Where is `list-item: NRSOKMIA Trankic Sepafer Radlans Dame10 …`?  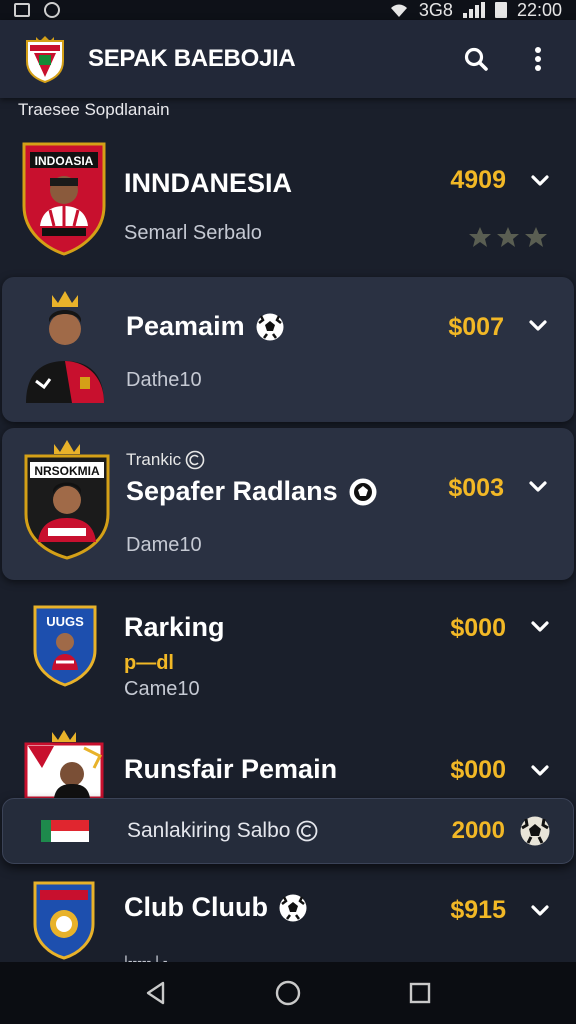 list-item: NRSOKMIA Trankic Sepafer Radlans Dame10 … is located at coordinates (288, 504).